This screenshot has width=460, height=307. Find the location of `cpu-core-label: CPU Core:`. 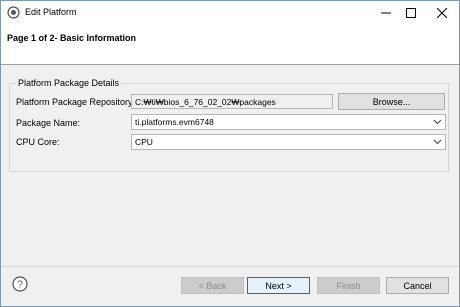

cpu-core-label: CPU Core: is located at coordinates (38, 142).